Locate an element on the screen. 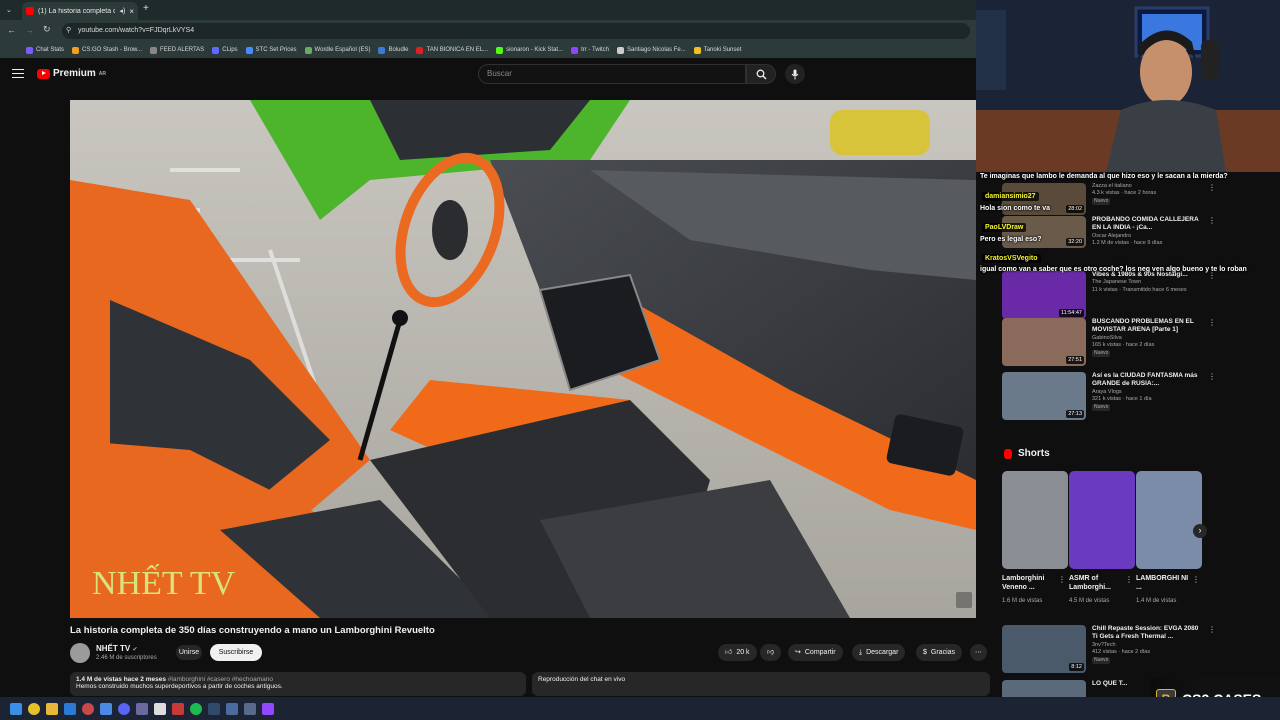  url-bar: youtube.com/watch?v=FJDqrLkVYS4 is located at coordinates (516, 31).